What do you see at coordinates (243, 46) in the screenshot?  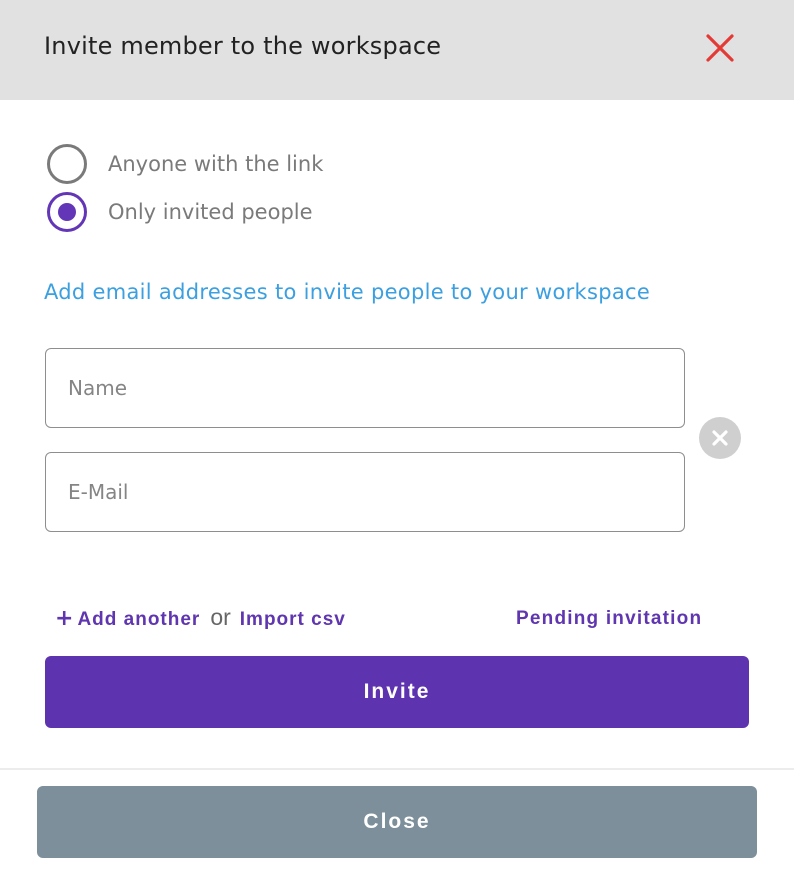 I see `dialog-title: Invite member to the workspace` at bounding box center [243, 46].